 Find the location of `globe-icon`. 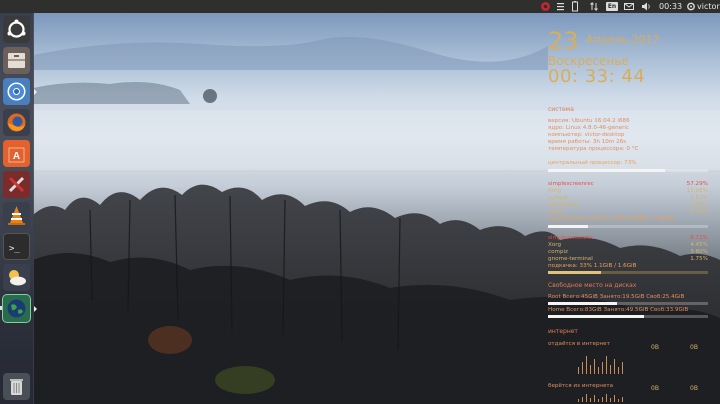

globe-icon is located at coordinates (16, 308).